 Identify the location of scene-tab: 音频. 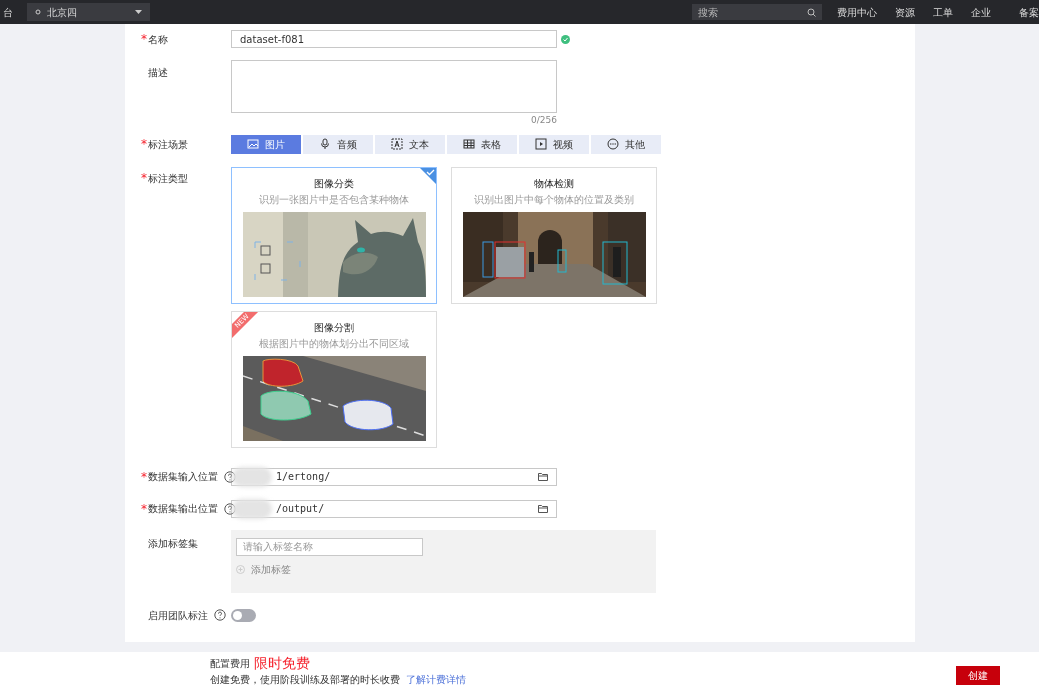
(338, 144).